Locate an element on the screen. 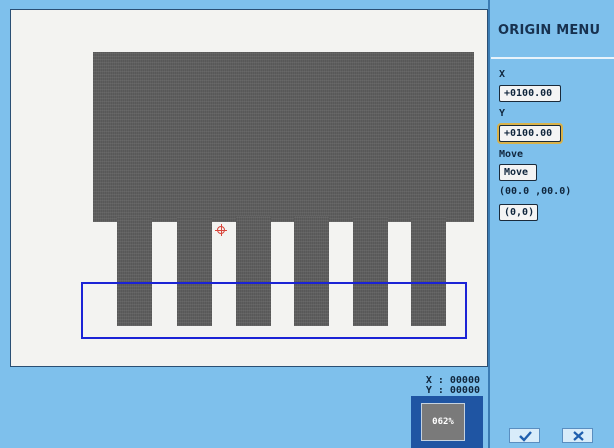  y-readout: Y : 00000 is located at coordinates (452, 390).